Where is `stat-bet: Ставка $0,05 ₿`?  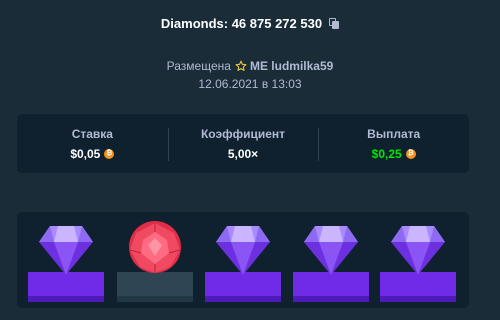 stat-bet: Ставка $0,05 ₿ is located at coordinates (92, 143).